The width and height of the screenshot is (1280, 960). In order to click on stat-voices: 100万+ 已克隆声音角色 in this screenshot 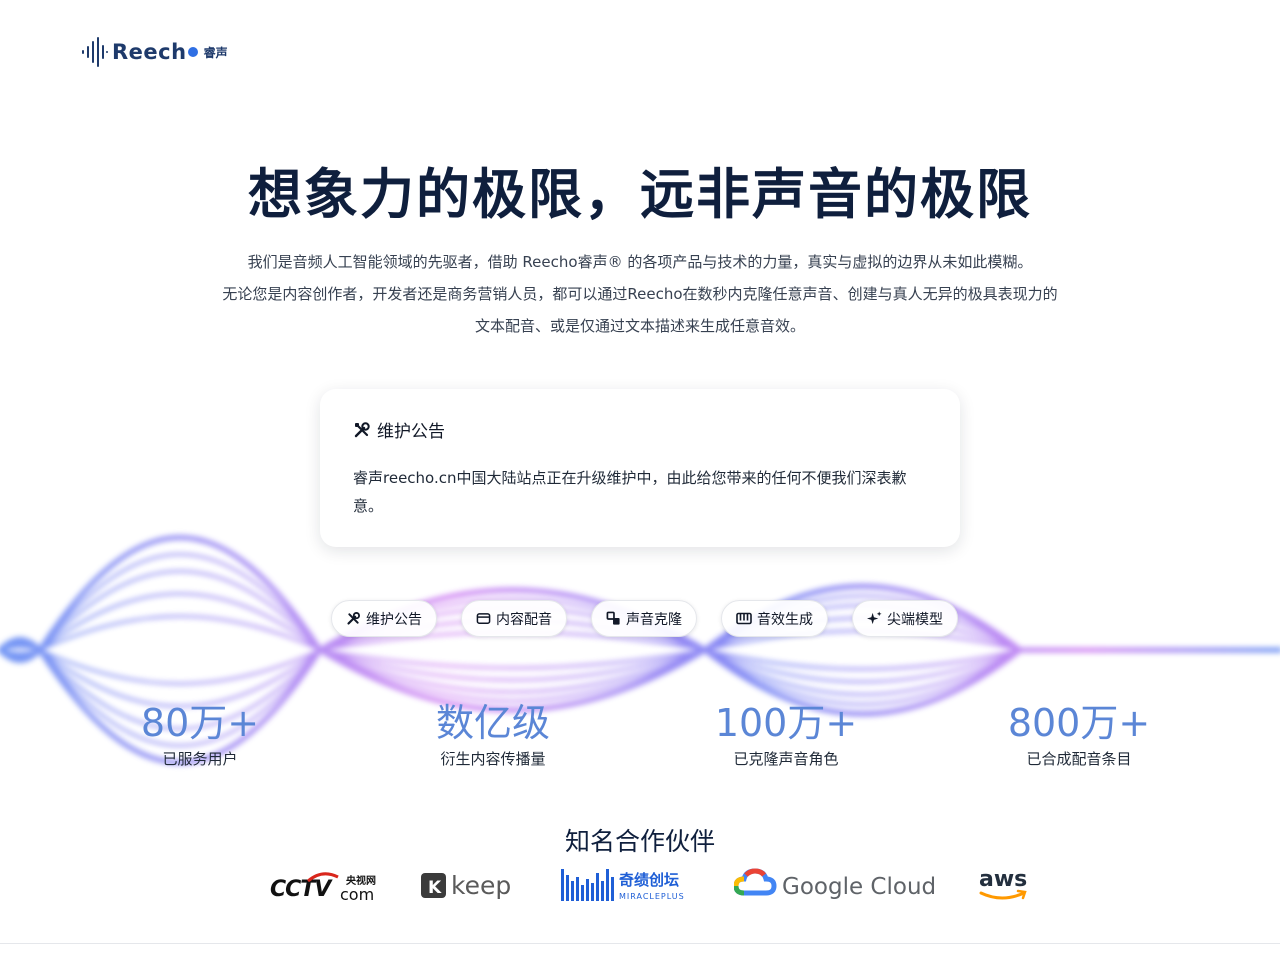, I will do `click(786, 734)`.